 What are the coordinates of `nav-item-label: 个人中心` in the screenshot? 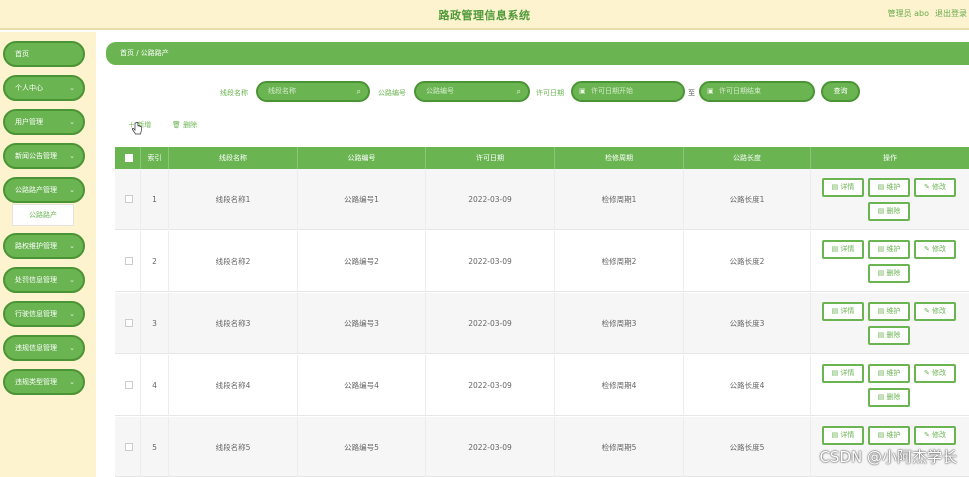 It's located at (29, 88).